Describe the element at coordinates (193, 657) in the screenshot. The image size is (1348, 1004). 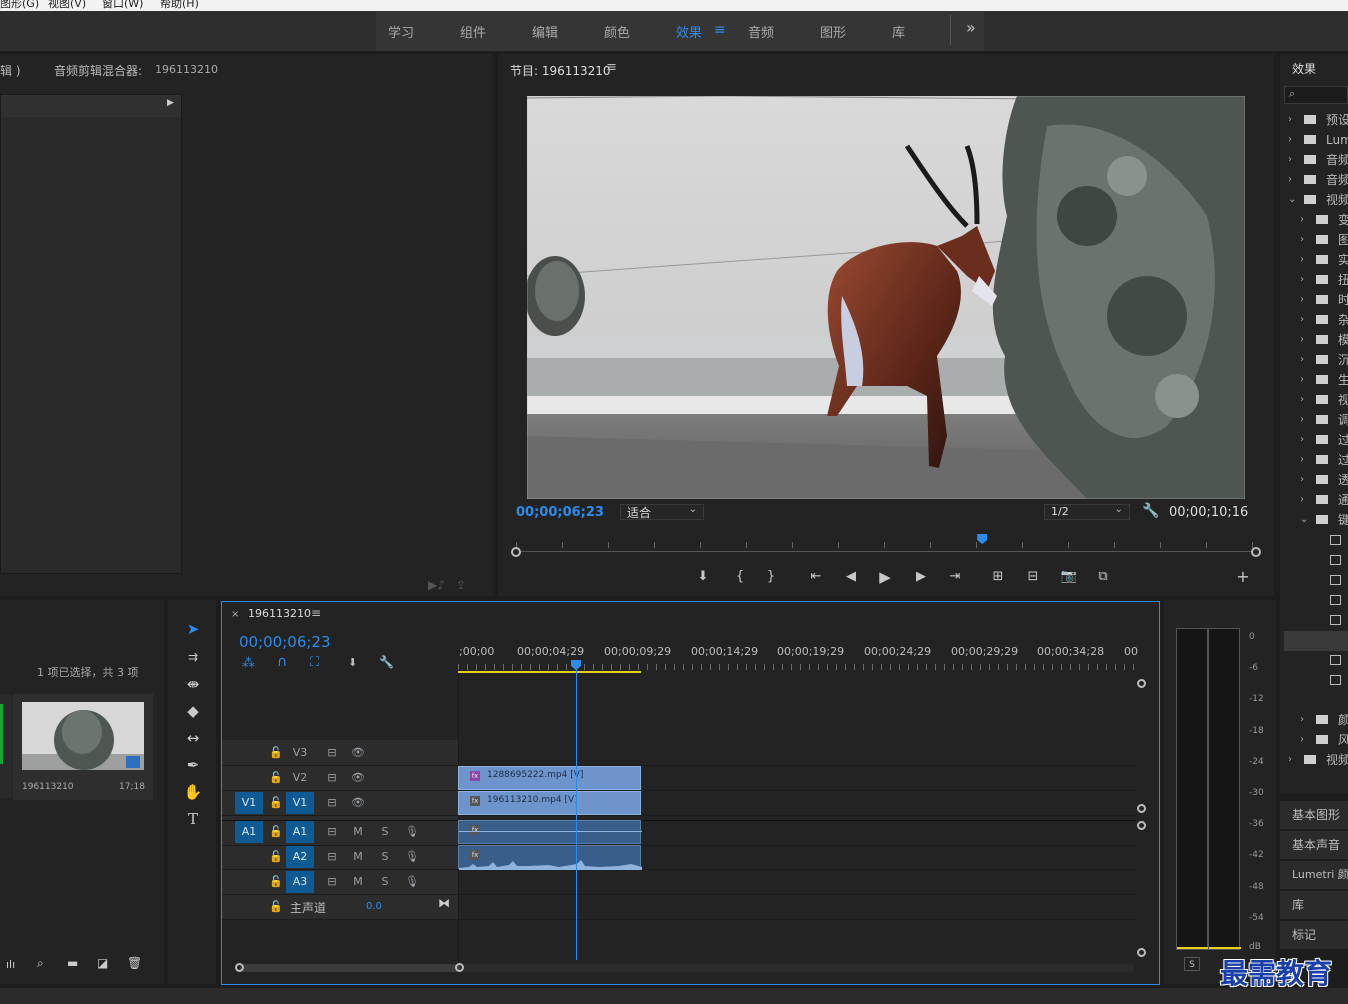
I see `track-select-tool-icon: ⇉` at that location.